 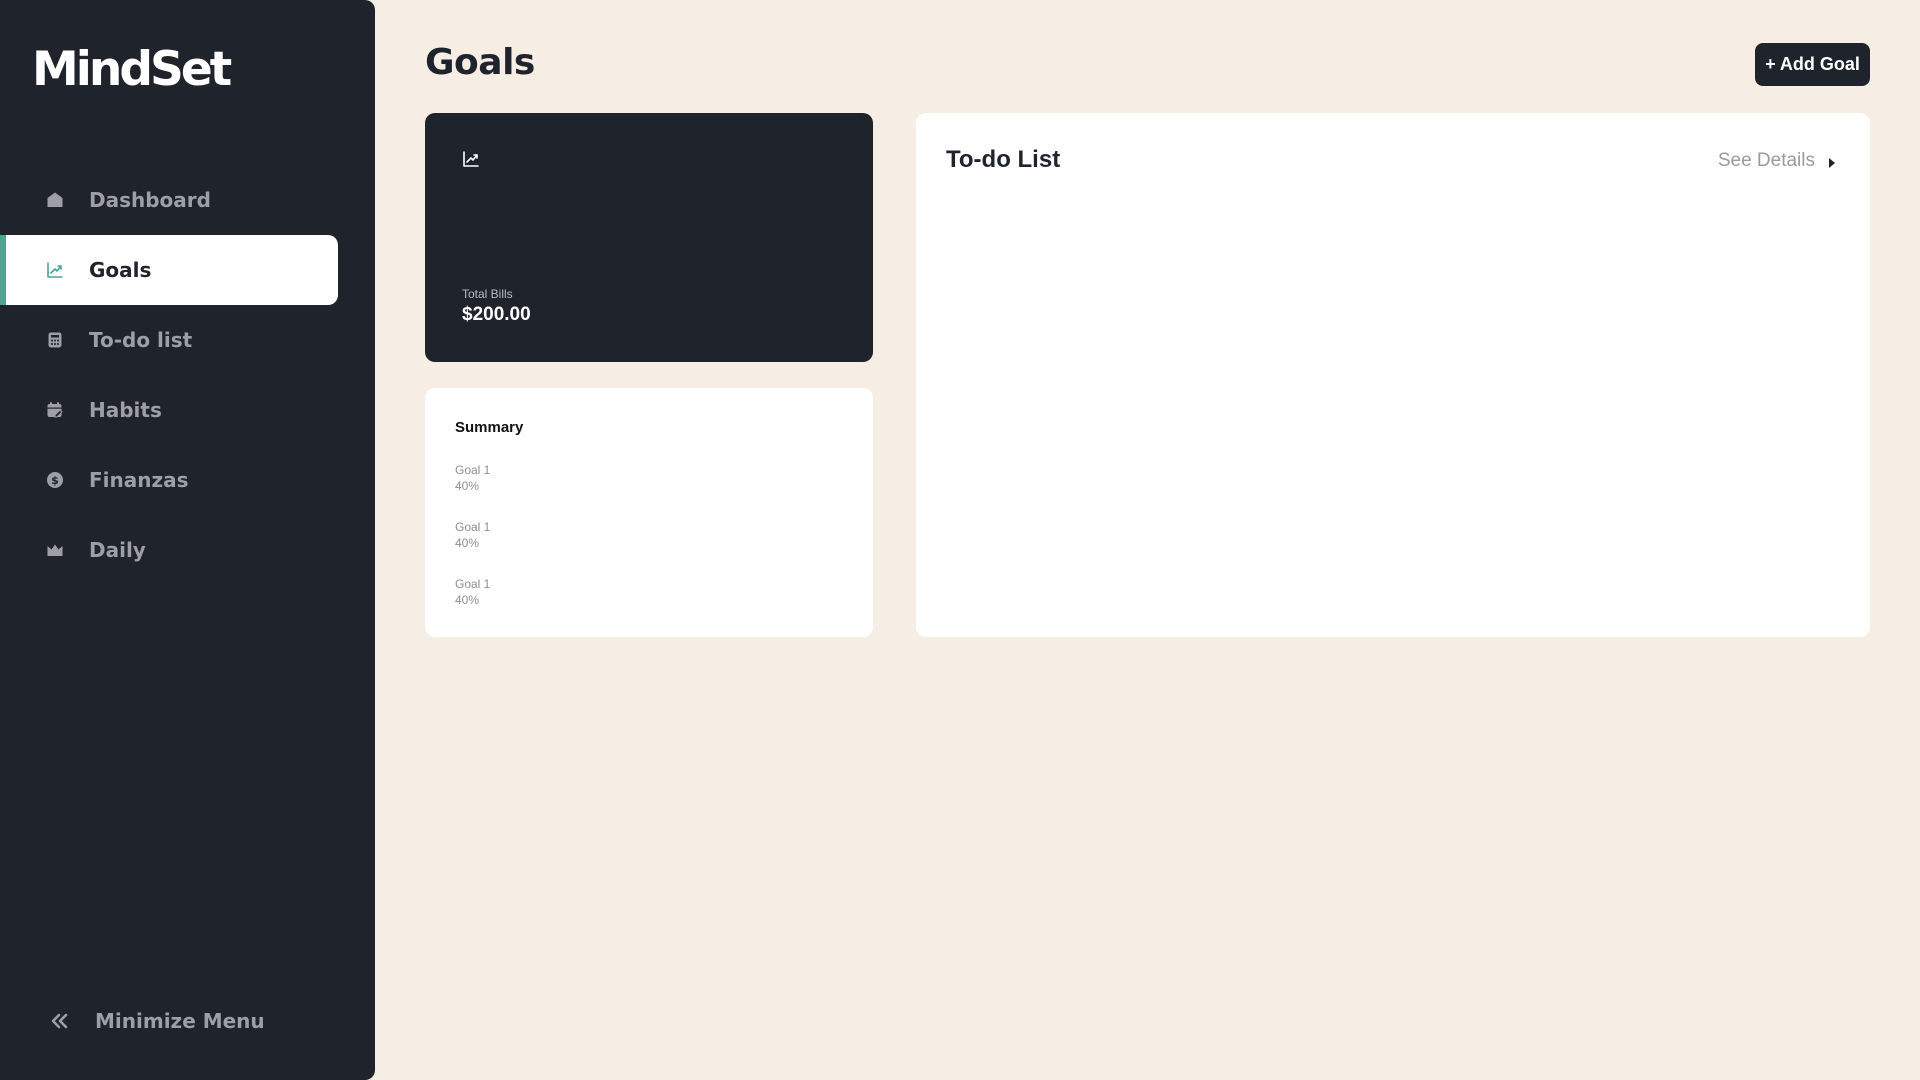 What do you see at coordinates (649, 512) in the screenshot?
I see `summary-card: Summary Goal 1 40% Goal 1 40% Goal 1 40%` at bounding box center [649, 512].